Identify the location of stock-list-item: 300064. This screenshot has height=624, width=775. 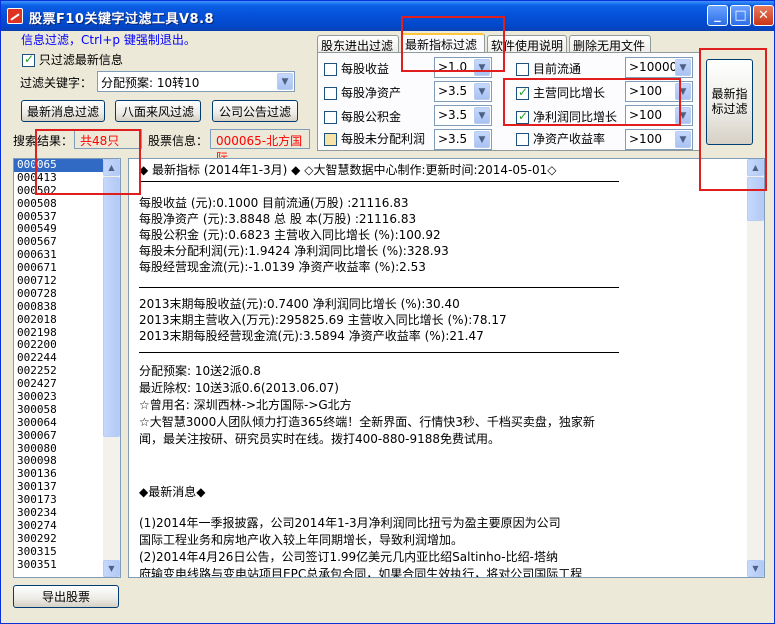
(59, 423).